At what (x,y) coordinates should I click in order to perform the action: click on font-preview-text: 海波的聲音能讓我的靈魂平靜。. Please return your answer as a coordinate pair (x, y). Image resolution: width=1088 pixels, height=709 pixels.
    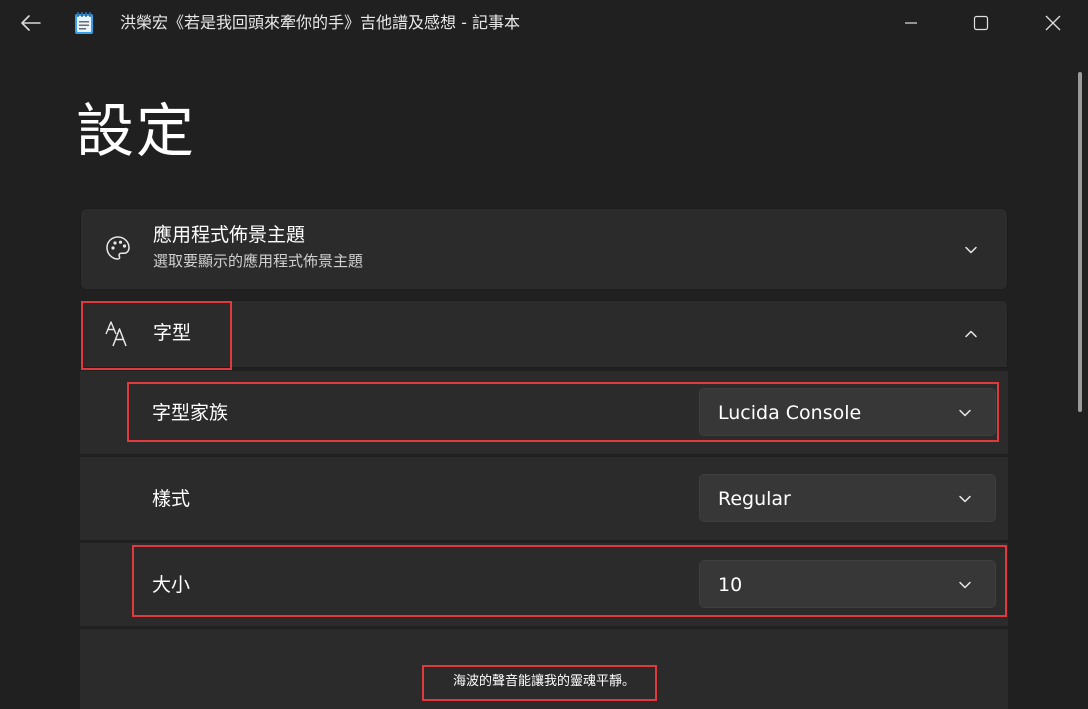
    Looking at the image, I should click on (543, 681).